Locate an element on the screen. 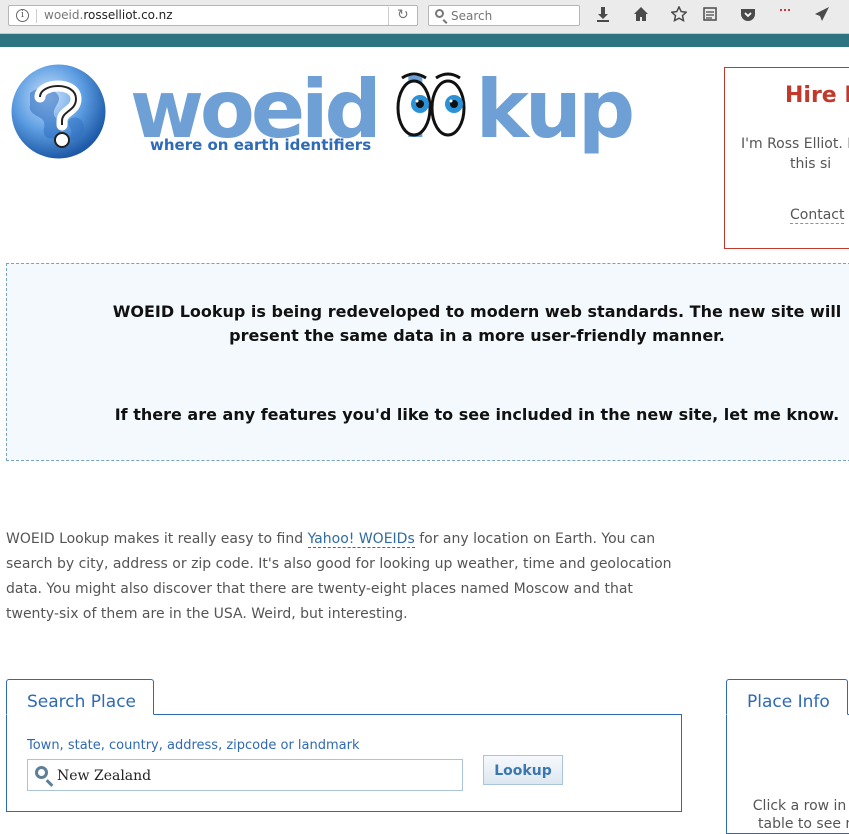  site-info-icon: i is located at coordinates (22, 15).